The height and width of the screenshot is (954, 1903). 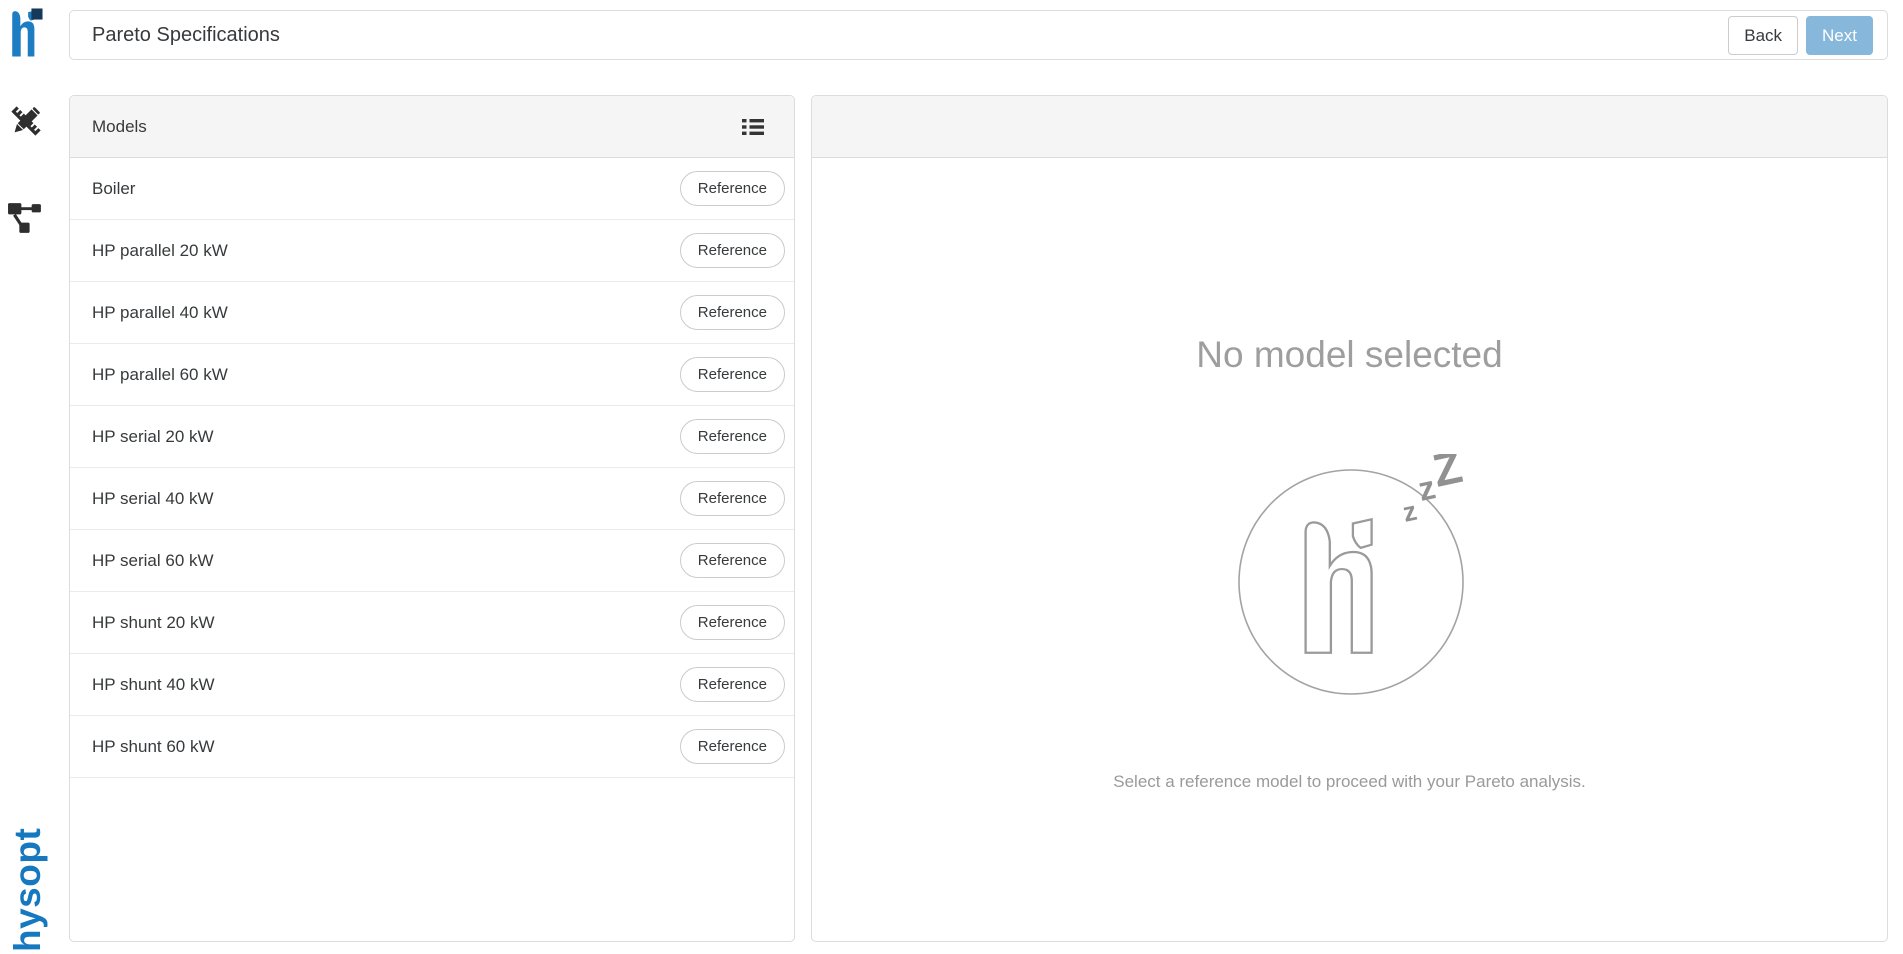 What do you see at coordinates (432, 313) in the screenshot?
I see `model-row: HP parallel 40 kW Reference` at bounding box center [432, 313].